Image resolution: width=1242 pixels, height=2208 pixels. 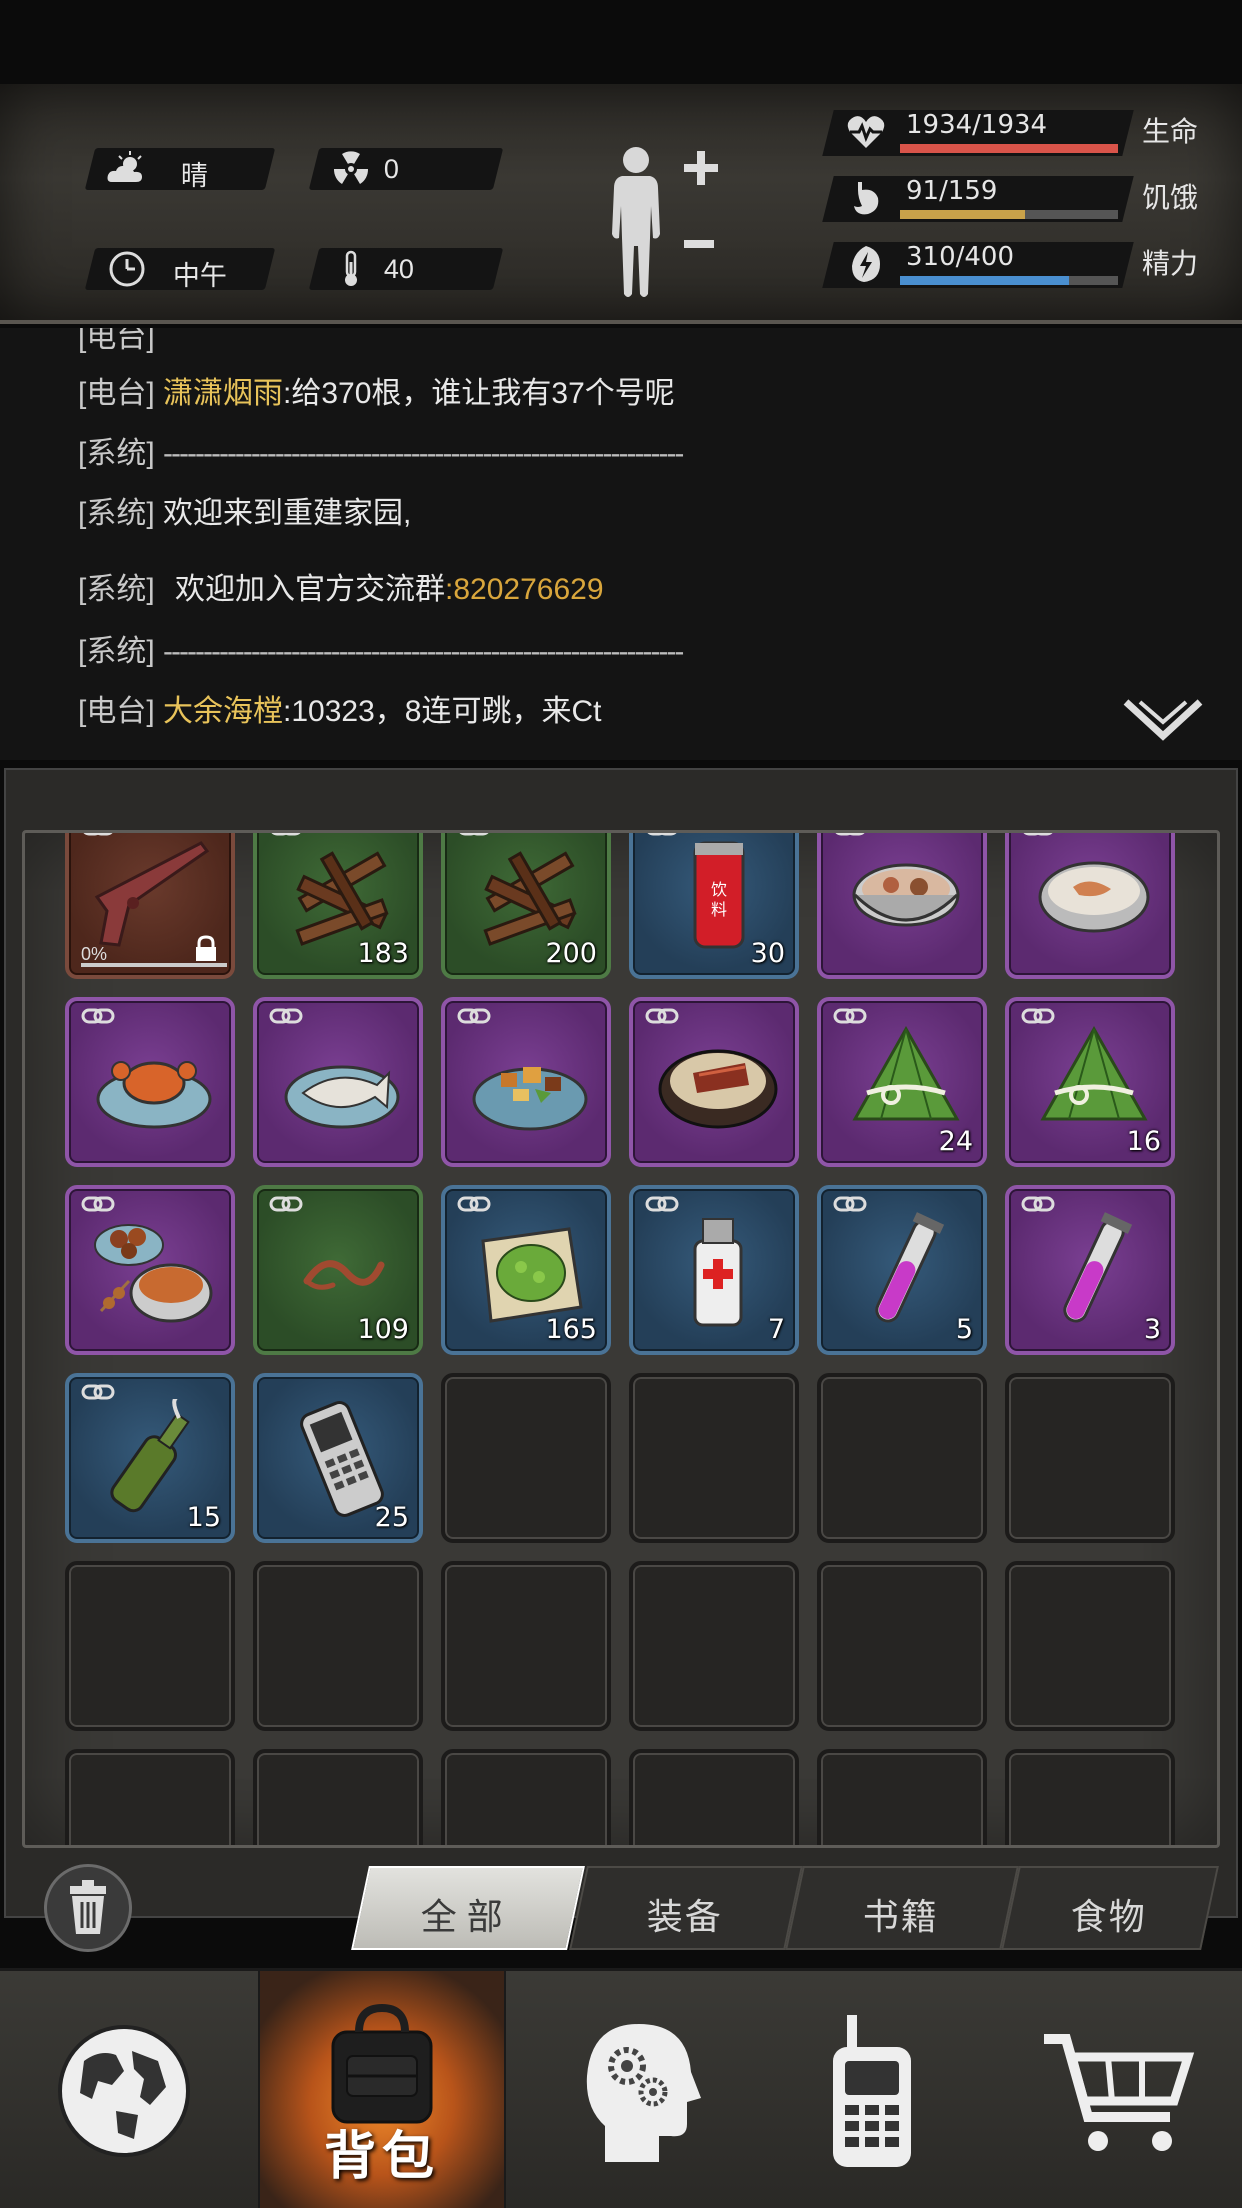 I want to click on nav-skills, so click(x=640, y=2089).